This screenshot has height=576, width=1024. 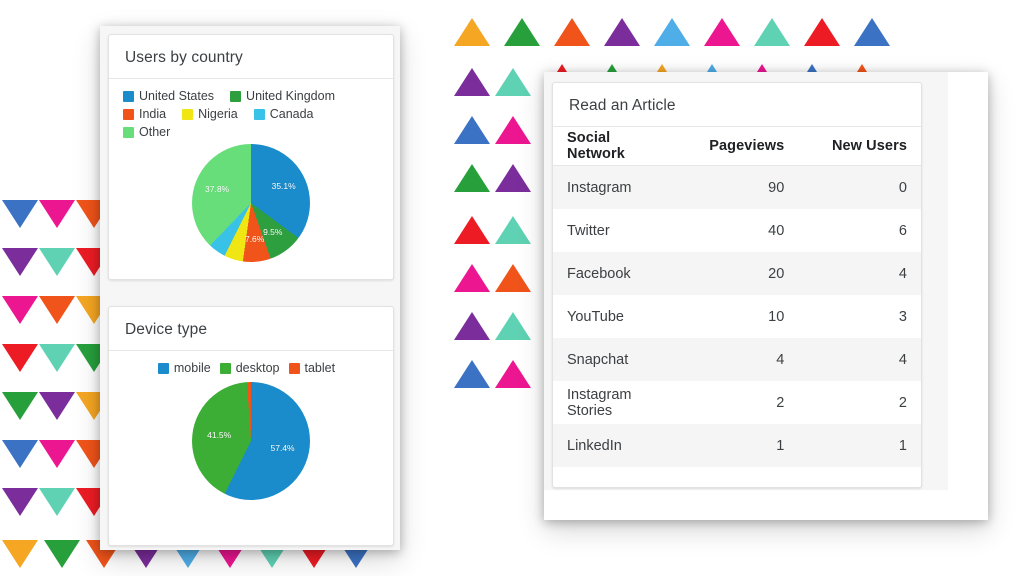 What do you see at coordinates (273, 232) in the screenshot?
I see `pie-slice-label: 9.5%` at bounding box center [273, 232].